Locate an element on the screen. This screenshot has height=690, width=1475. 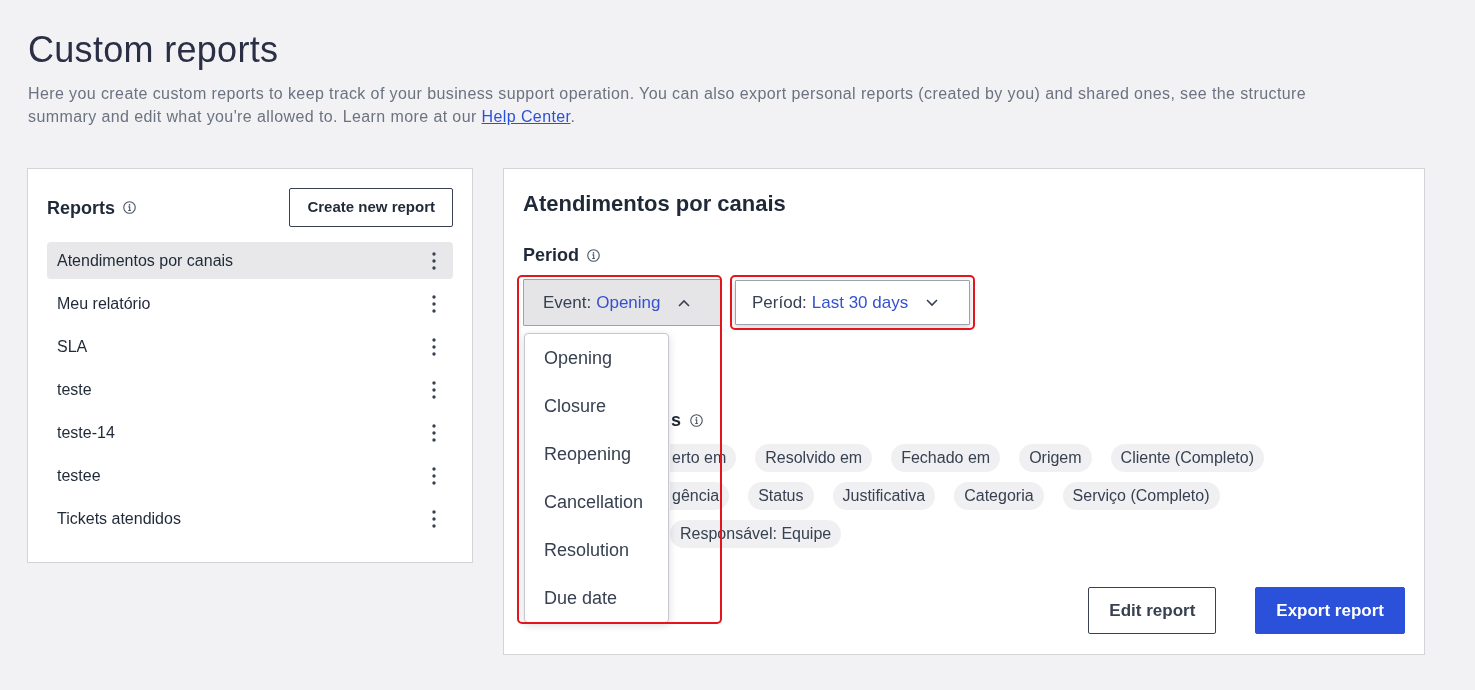
edit-report-button: Edit report is located at coordinates (1152, 610).